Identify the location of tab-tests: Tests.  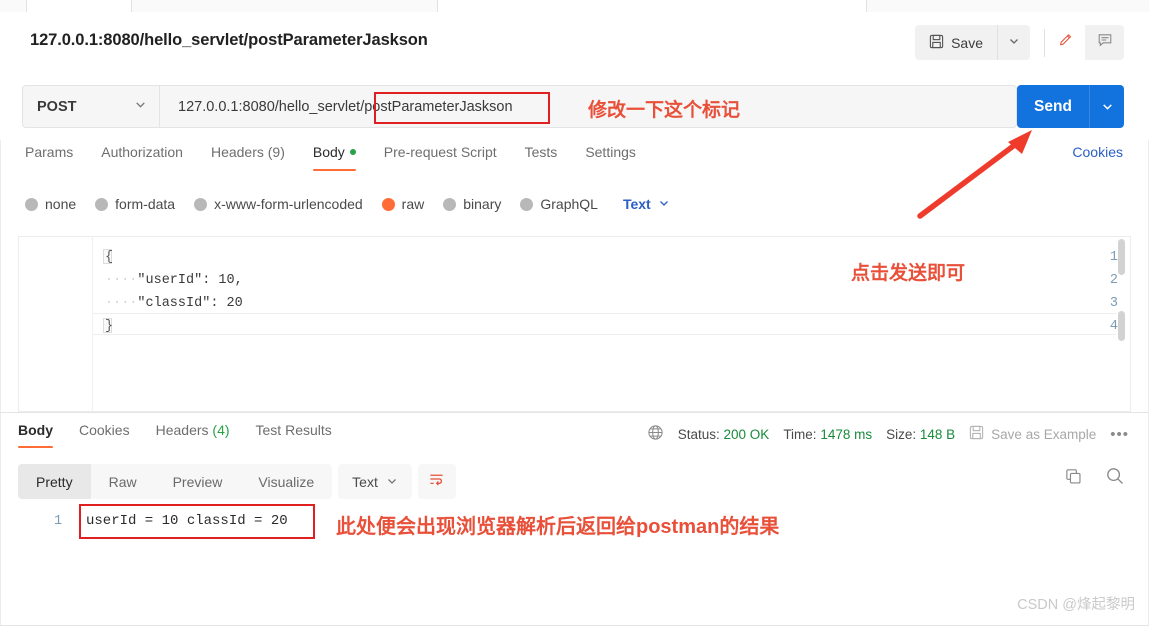
(541, 157).